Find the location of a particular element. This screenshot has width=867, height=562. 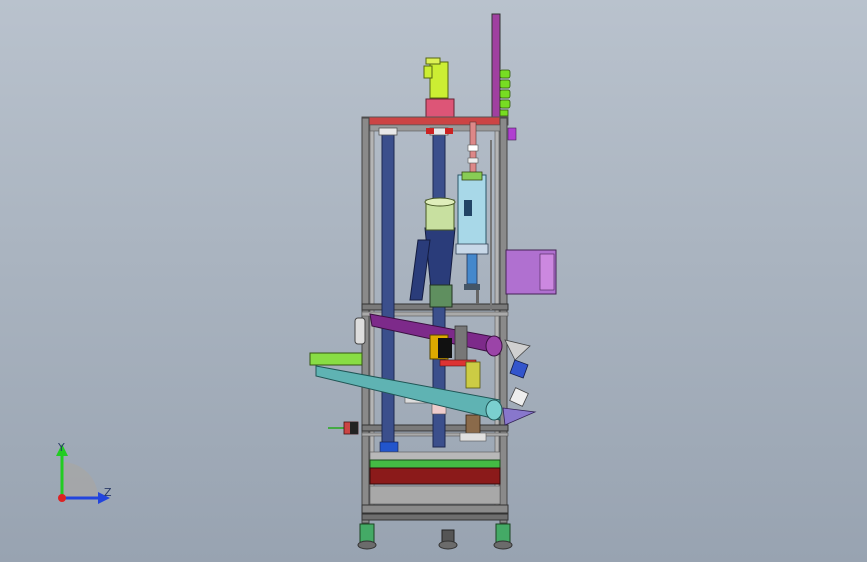

casters is located at coordinates (435, 536).